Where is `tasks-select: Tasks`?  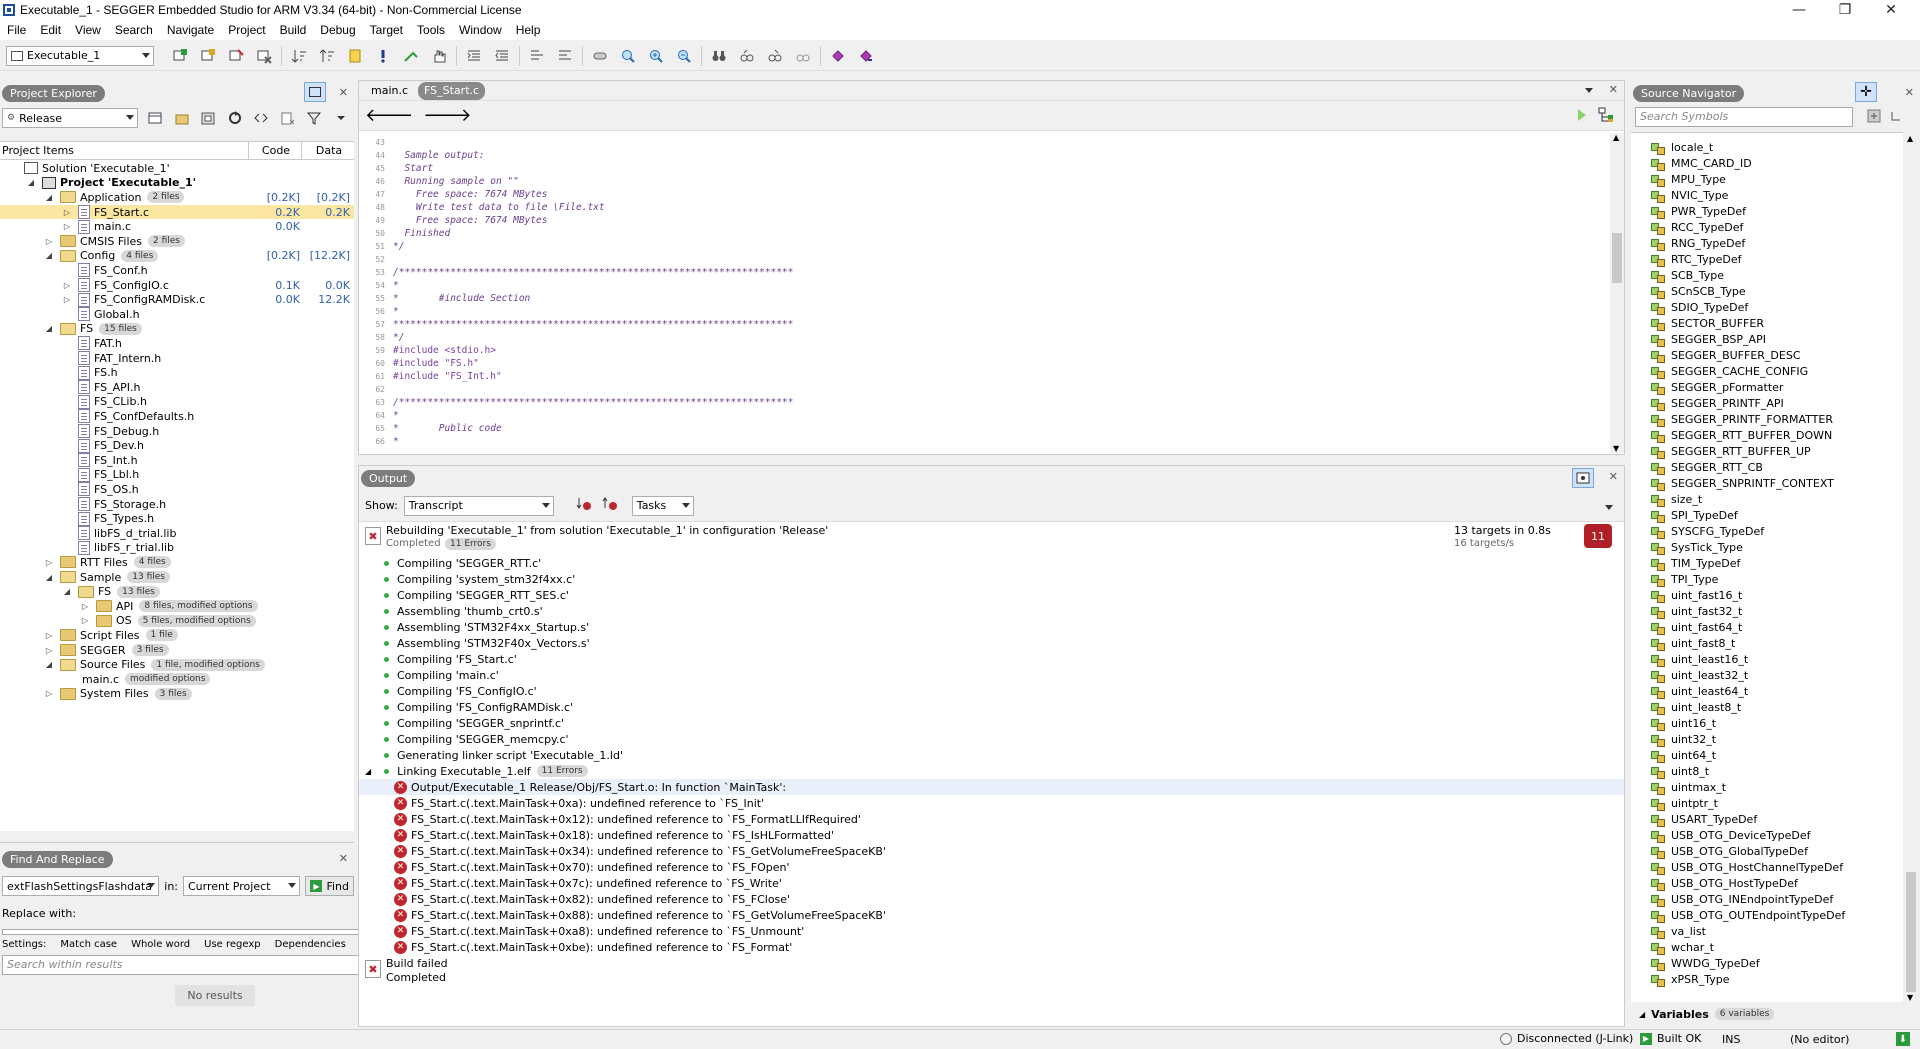 tasks-select: Tasks is located at coordinates (662, 505).